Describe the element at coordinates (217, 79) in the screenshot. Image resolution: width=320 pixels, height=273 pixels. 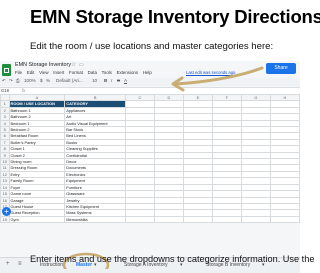
I see `annotation-arrow` at that location.